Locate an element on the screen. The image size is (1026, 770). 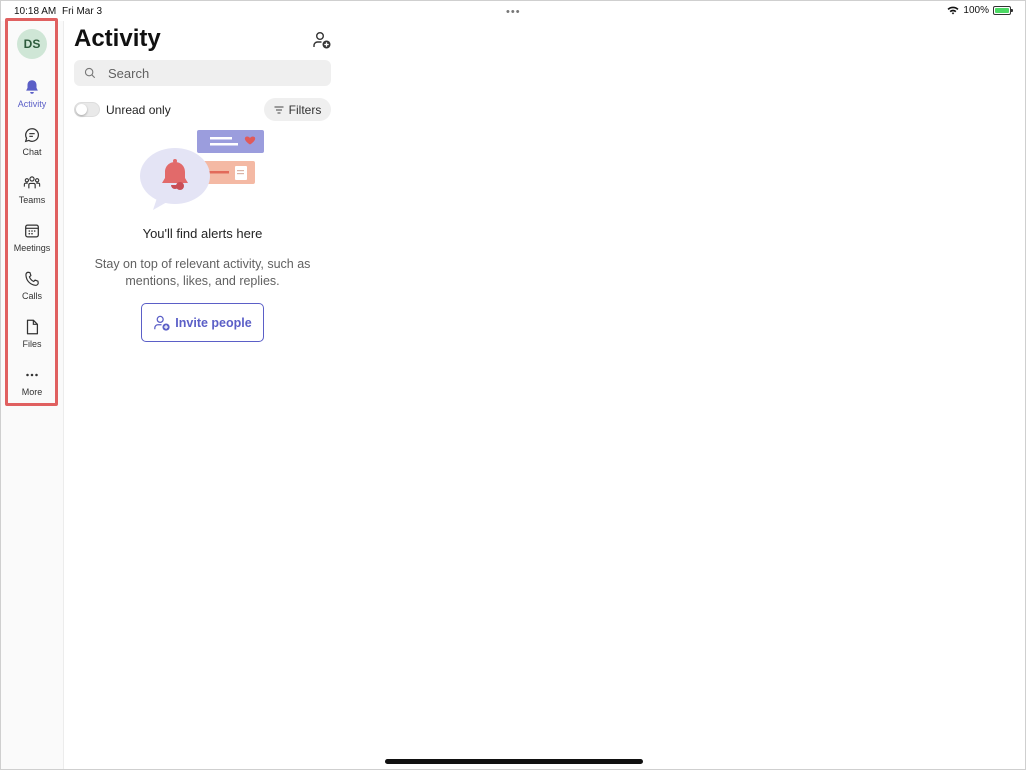
sidebar-item-label: Teams is located at coordinates (32, 200).